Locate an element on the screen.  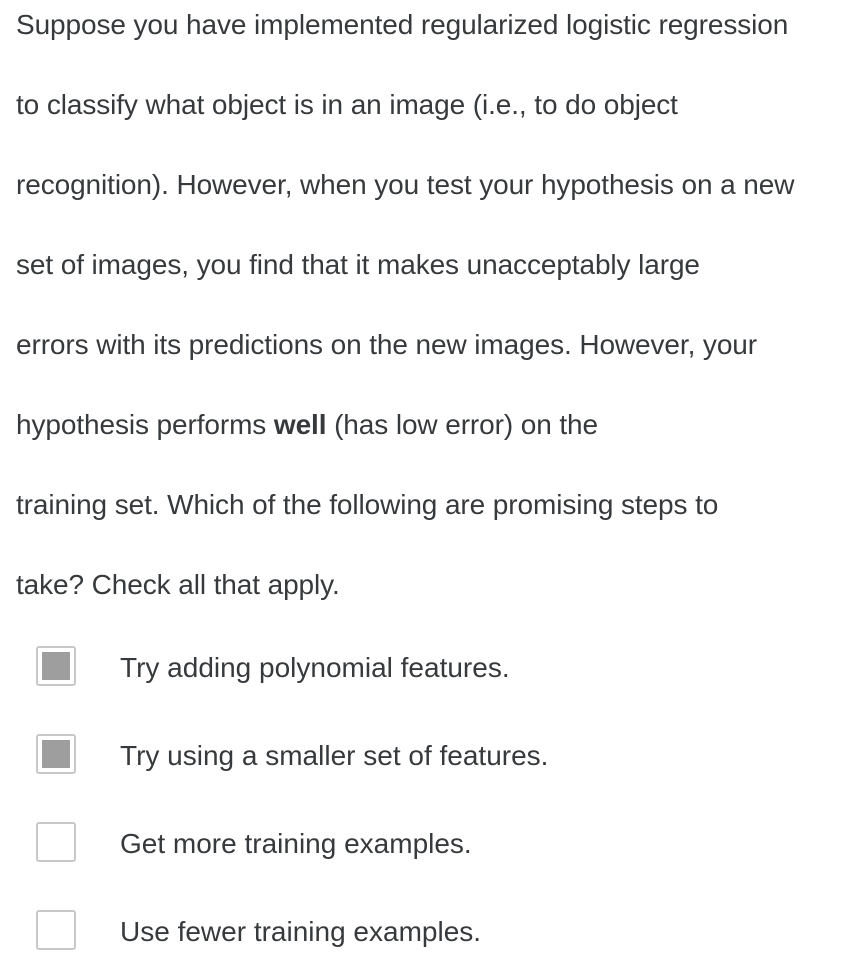
option-label: Try using a smaller set of features. is located at coordinates (334, 755).